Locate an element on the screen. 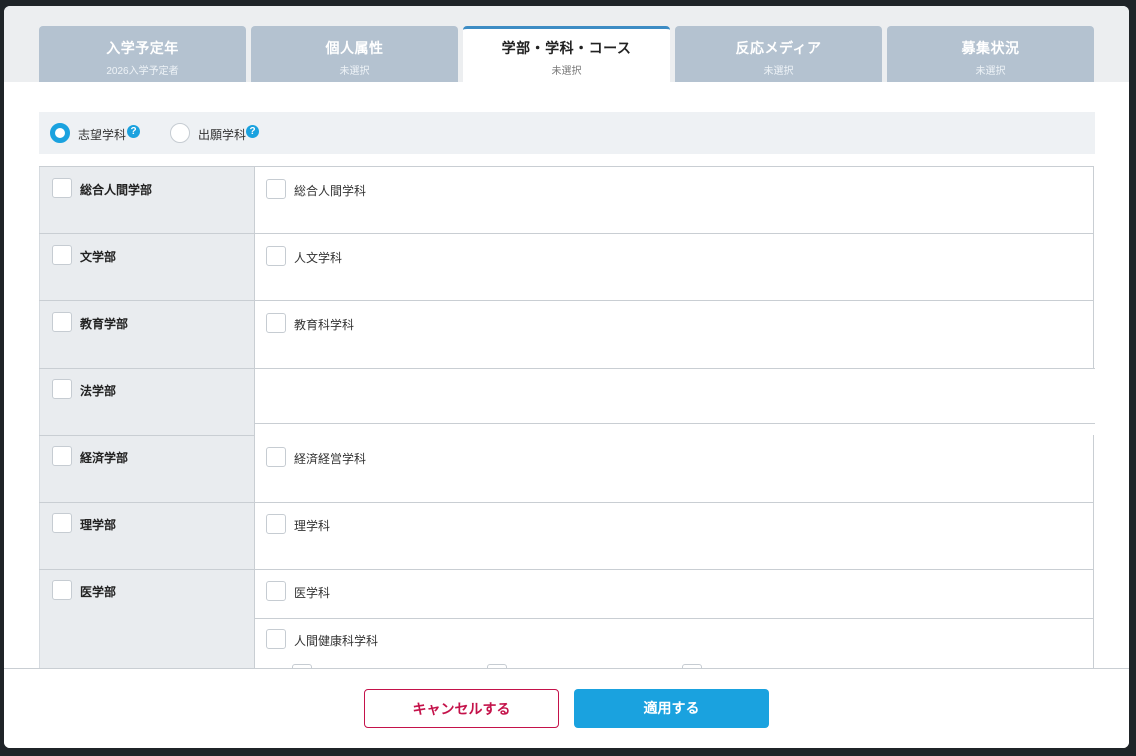 The width and height of the screenshot is (1136, 756). faculty-label: 医学部 is located at coordinates (98, 592).